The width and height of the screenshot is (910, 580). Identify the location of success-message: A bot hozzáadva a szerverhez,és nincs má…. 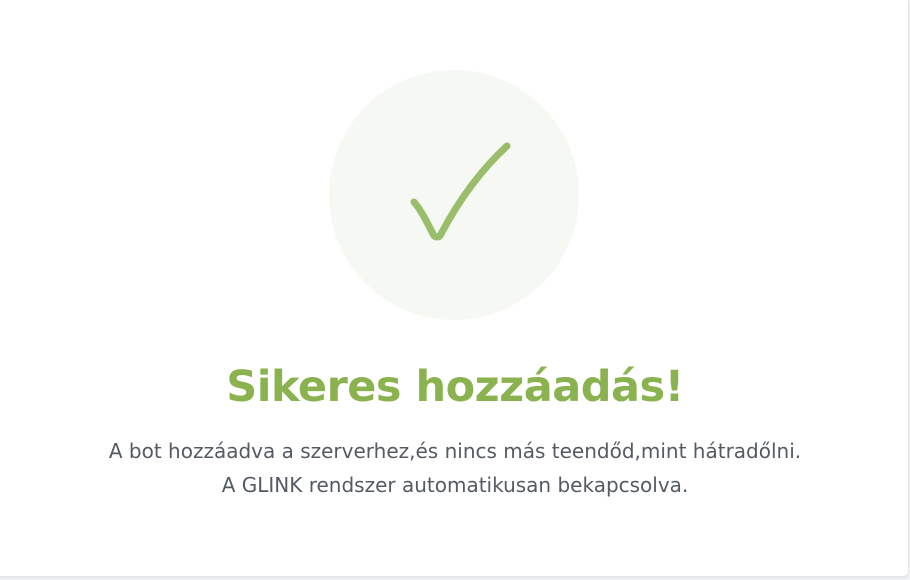
(455, 468).